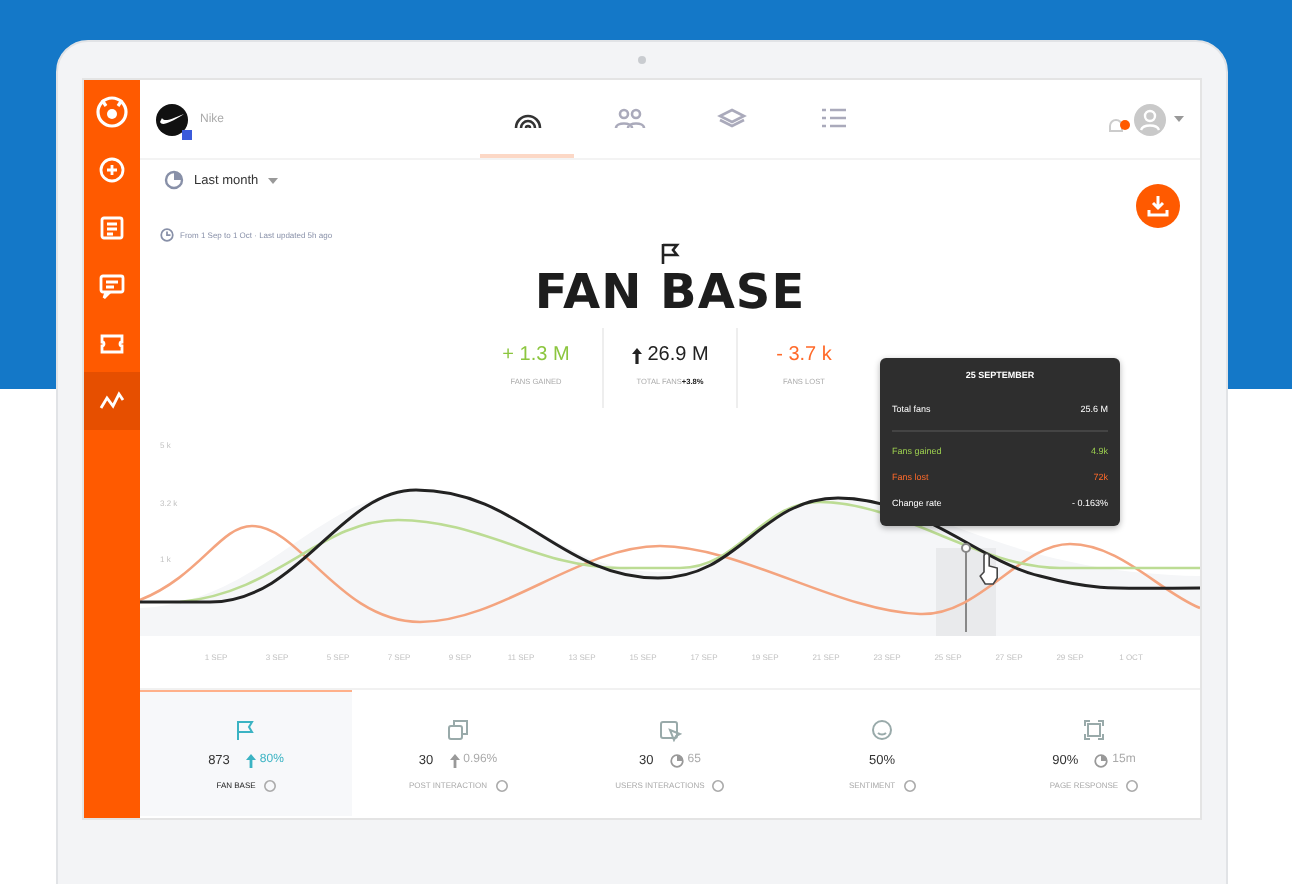 The width and height of the screenshot is (1292, 884). Describe the element at coordinates (1094, 729) in the screenshot. I see `expand-icon` at that location.